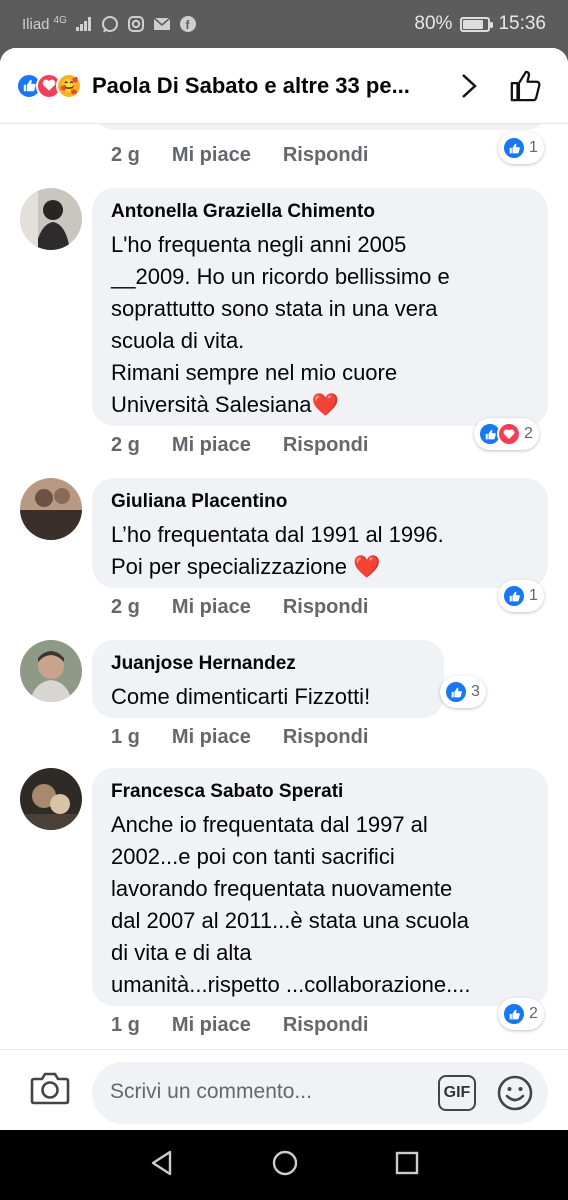 This screenshot has width=568, height=1200. What do you see at coordinates (241, 696) in the screenshot?
I see `comment-text: Come dimenticarti Fizzotti!` at bounding box center [241, 696].